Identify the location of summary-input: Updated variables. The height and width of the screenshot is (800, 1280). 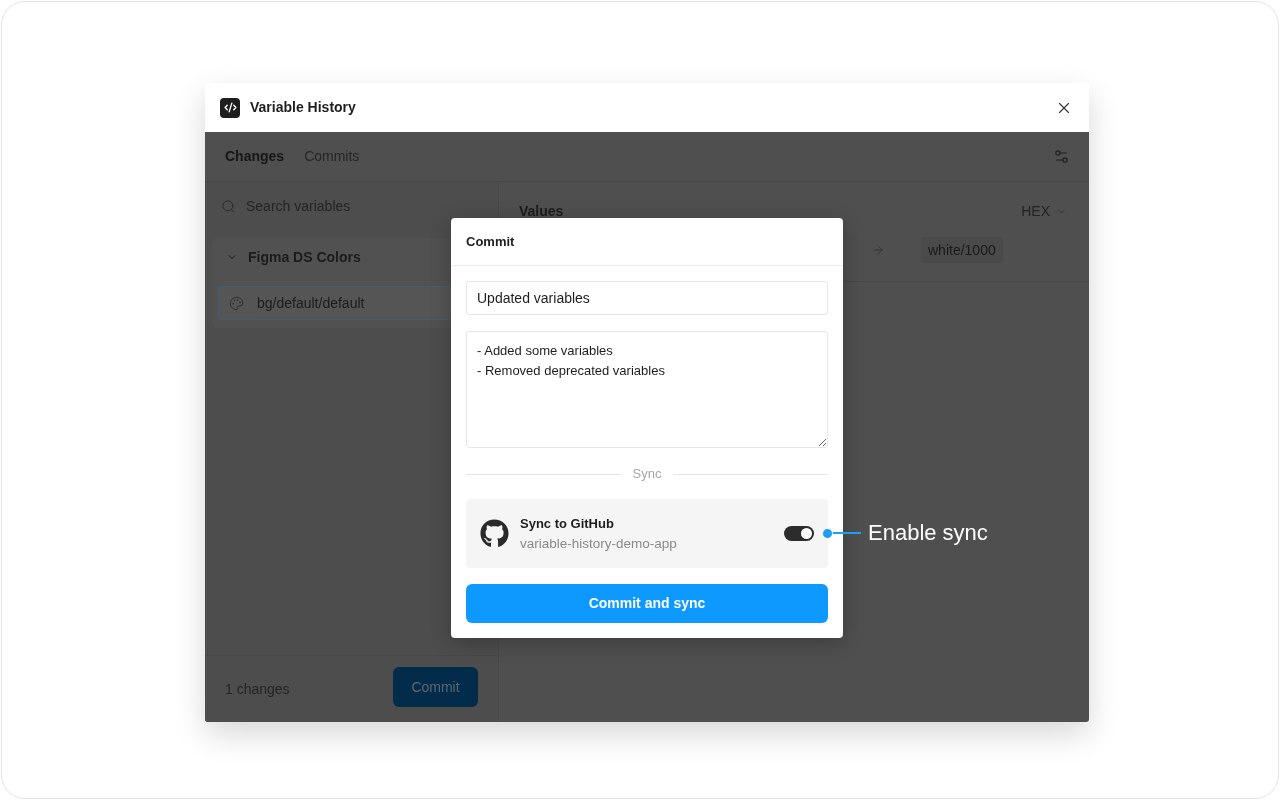
(647, 298).